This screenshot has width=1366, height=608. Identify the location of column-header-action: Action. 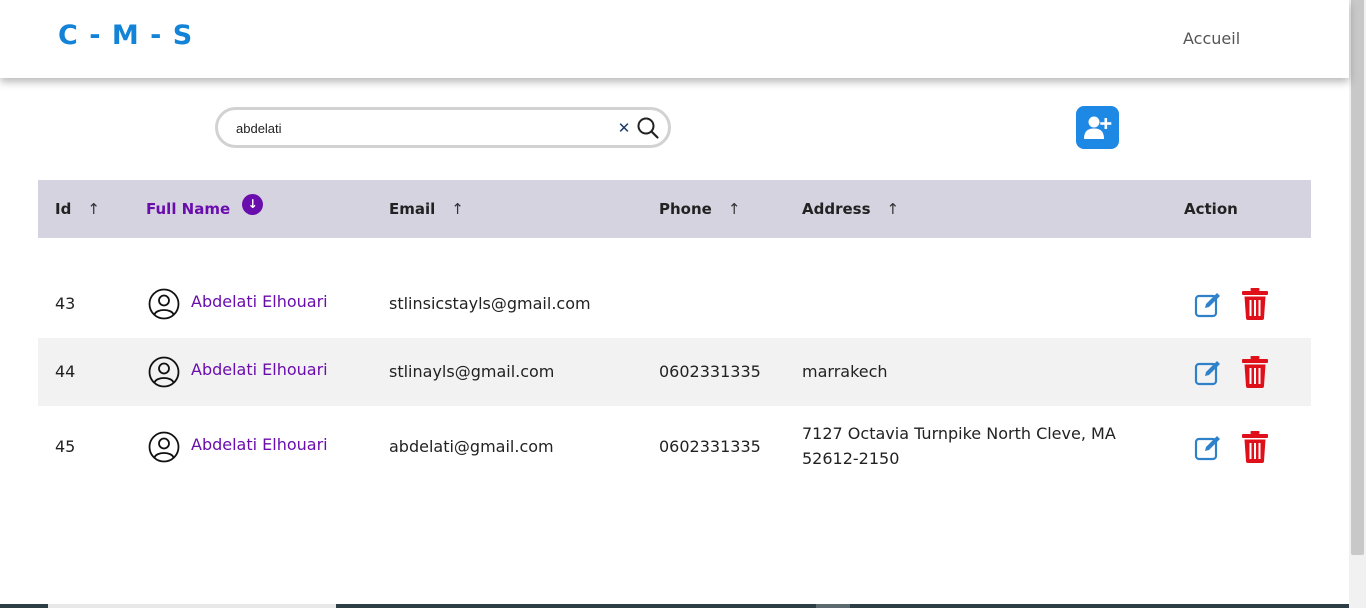
(1211, 209).